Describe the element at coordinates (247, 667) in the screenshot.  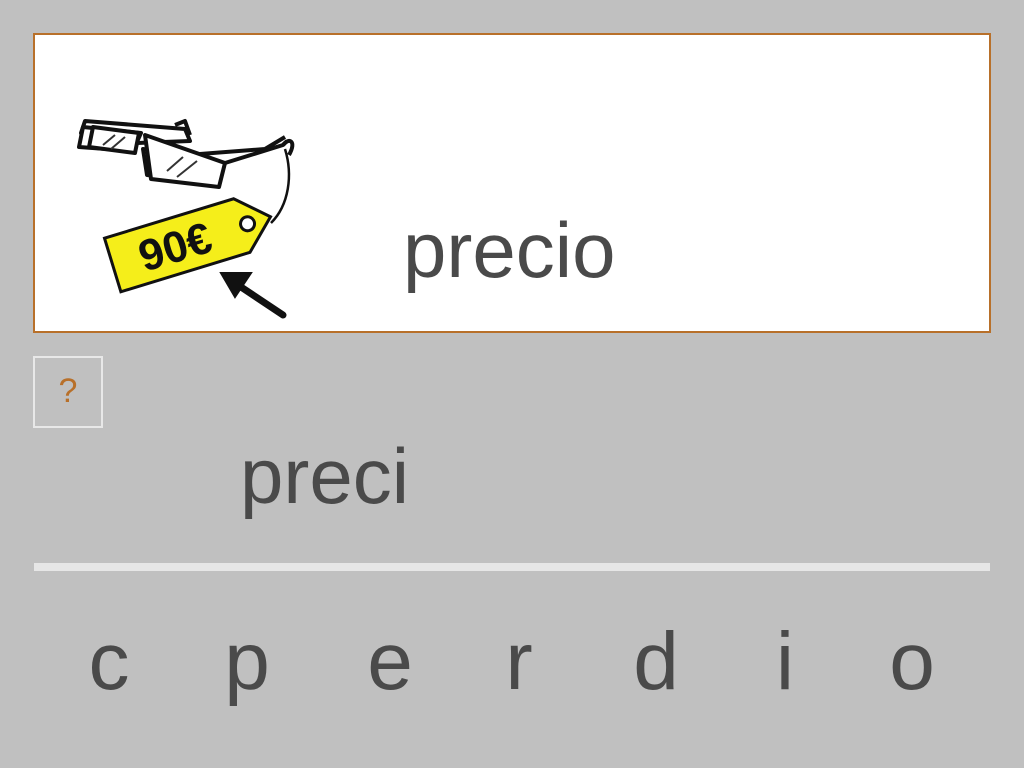
I see `letter-tile-p: p` at that location.